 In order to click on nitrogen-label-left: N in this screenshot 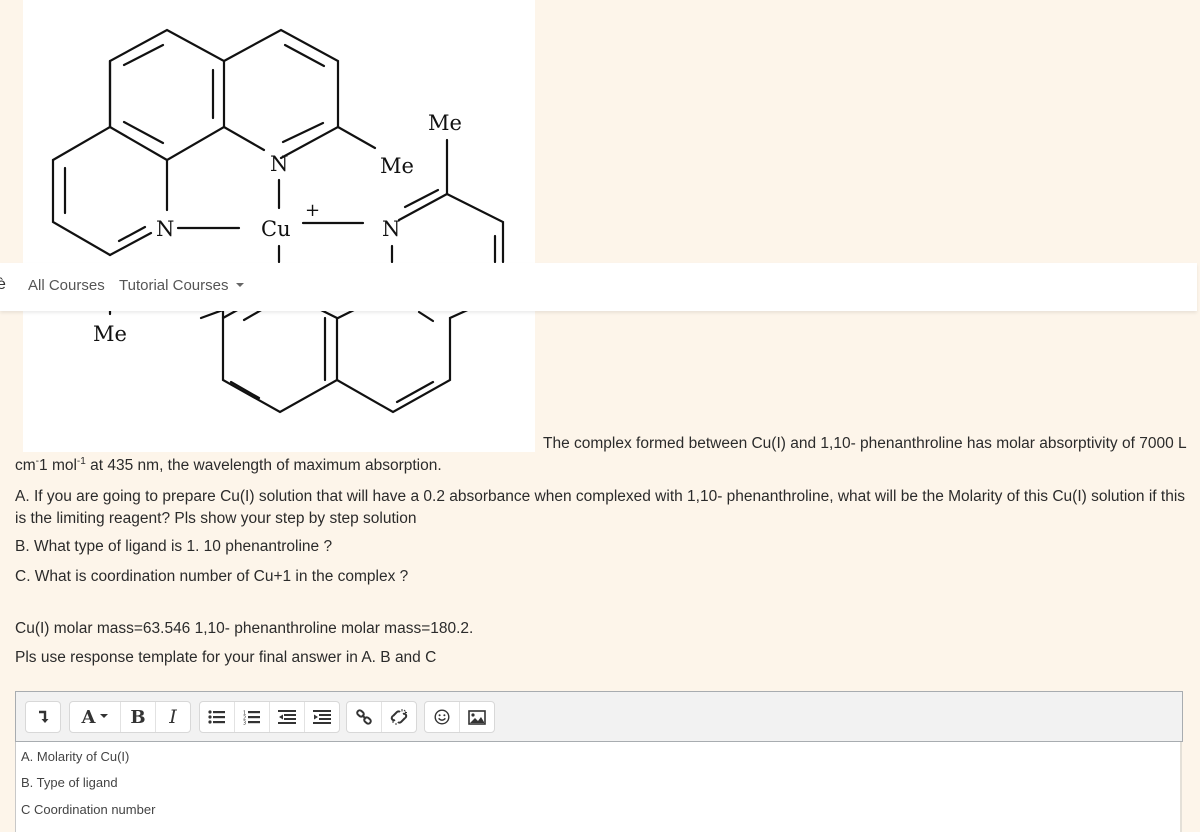, I will do `click(165, 229)`.